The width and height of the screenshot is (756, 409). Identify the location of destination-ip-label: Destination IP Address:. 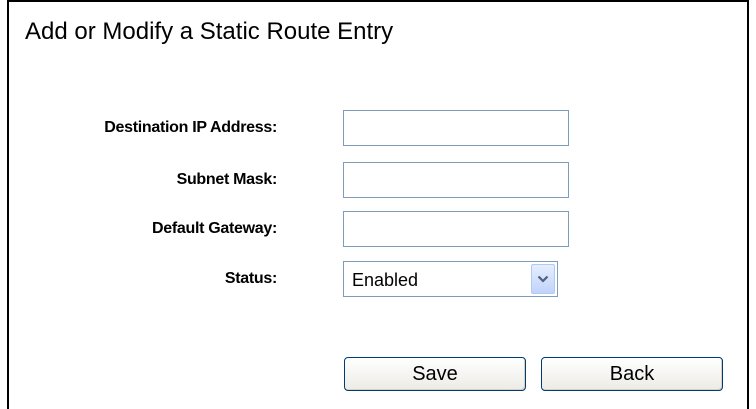
(190, 127).